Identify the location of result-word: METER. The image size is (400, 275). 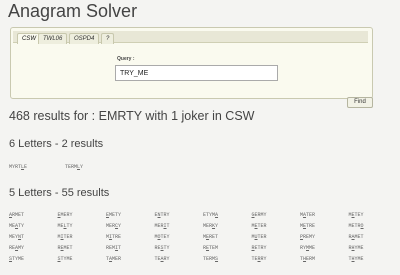
(259, 226).